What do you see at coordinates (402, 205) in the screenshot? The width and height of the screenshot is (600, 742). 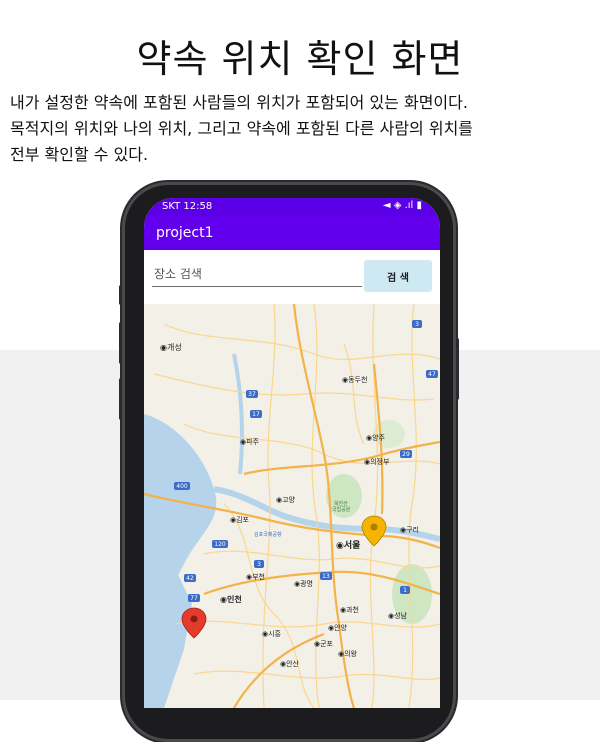 I see `status-icons: ◄ ◈ .ıl ▮` at bounding box center [402, 205].